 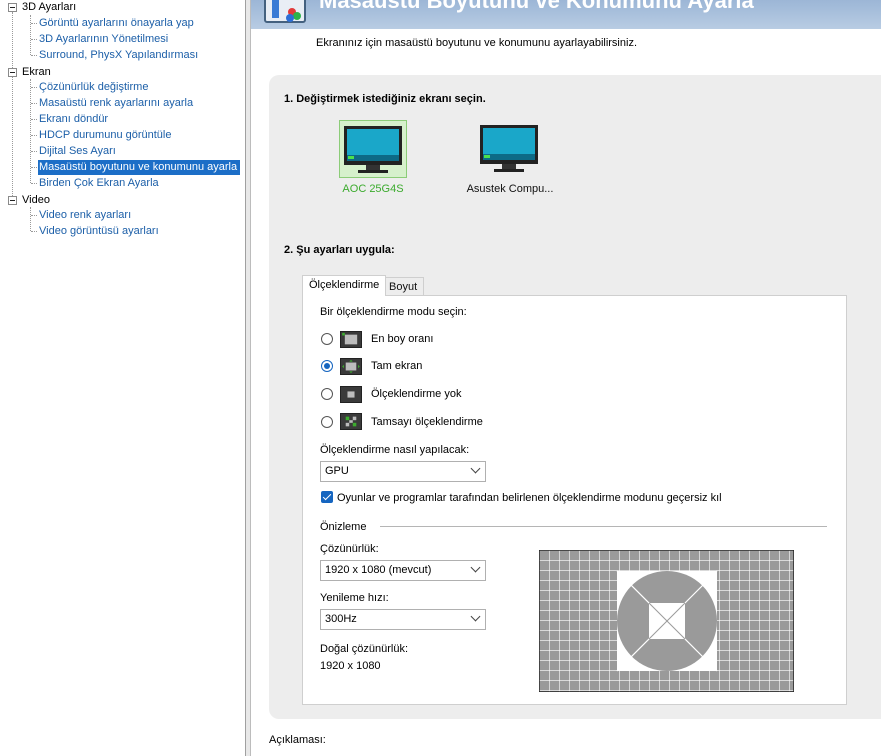 What do you see at coordinates (351, 339) in the screenshot?
I see `aspect-ratio-icon` at bounding box center [351, 339].